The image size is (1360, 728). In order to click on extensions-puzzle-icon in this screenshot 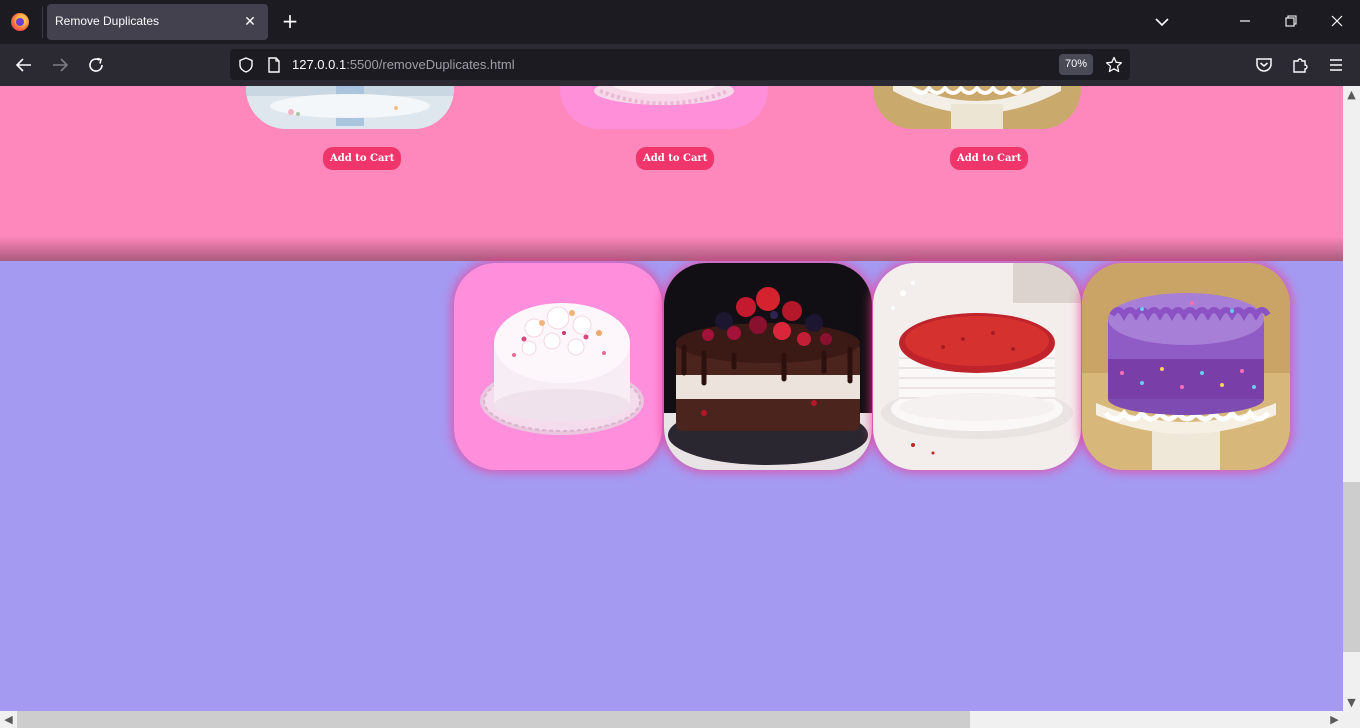, I will do `click(1300, 65)`.